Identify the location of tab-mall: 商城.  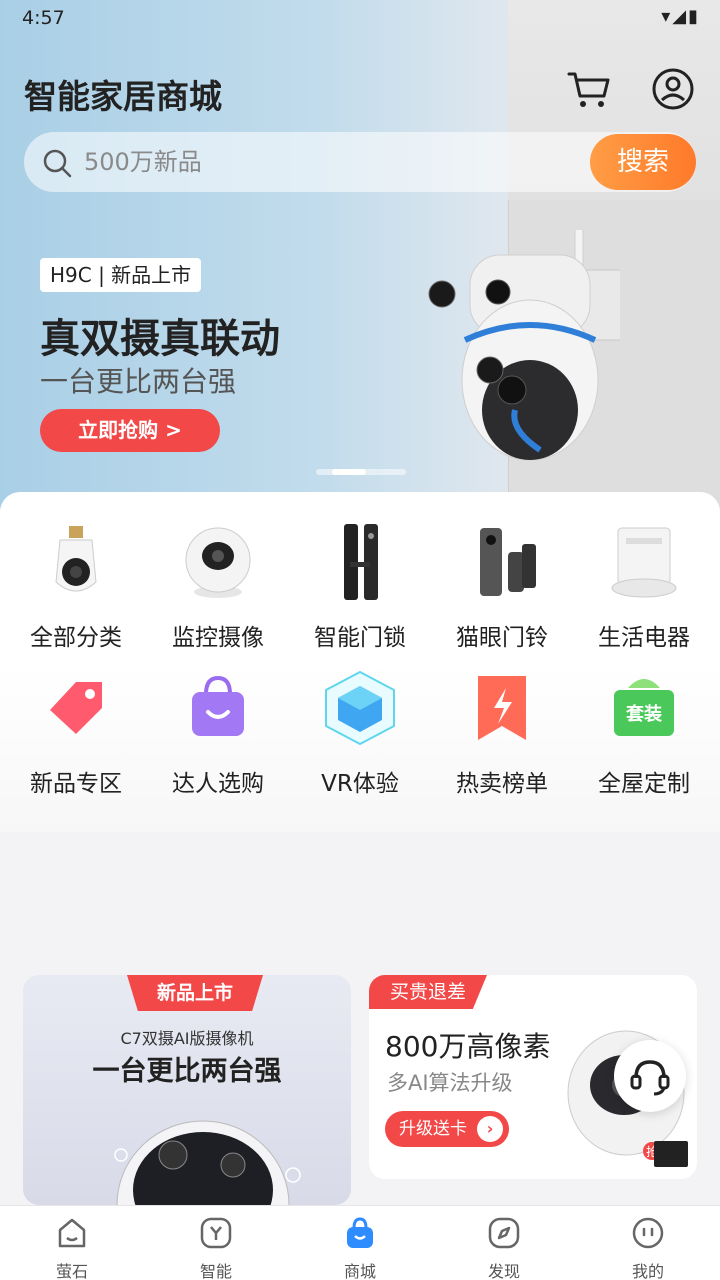
(360, 1248).